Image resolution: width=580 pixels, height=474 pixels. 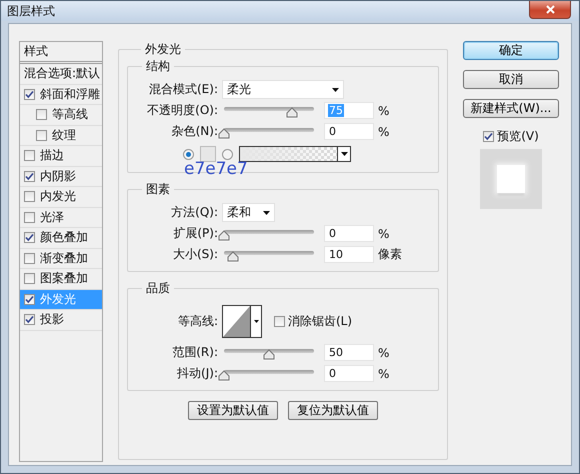 What do you see at coordinates (61, 156) in the screenshot?
I see `style-list-item: 描边` at bounding box center [61, 156].